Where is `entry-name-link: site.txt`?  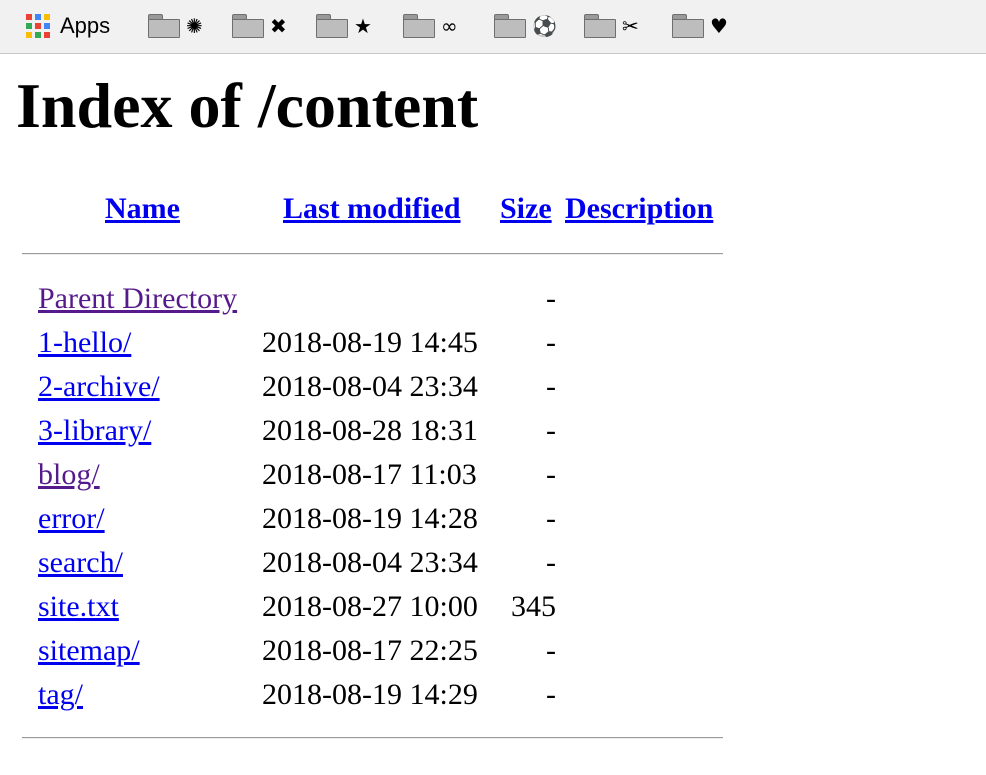
entry-name-link: site.txt is located at coordinates (78, 607).